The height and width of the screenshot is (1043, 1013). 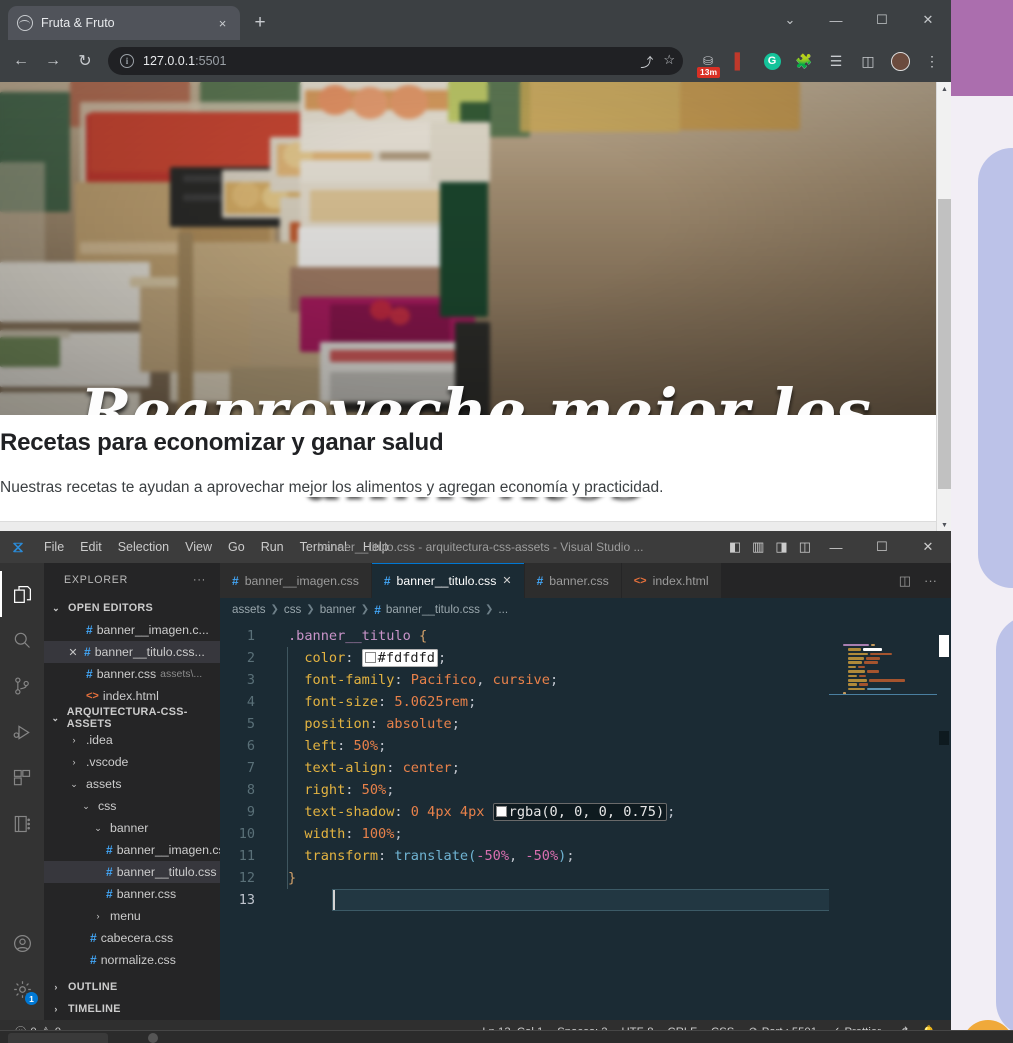 What do you see at coordinates (671, 580) in the screenshot?
I see `tab-index-html: <> index.html` at bounding box center [671, 580].